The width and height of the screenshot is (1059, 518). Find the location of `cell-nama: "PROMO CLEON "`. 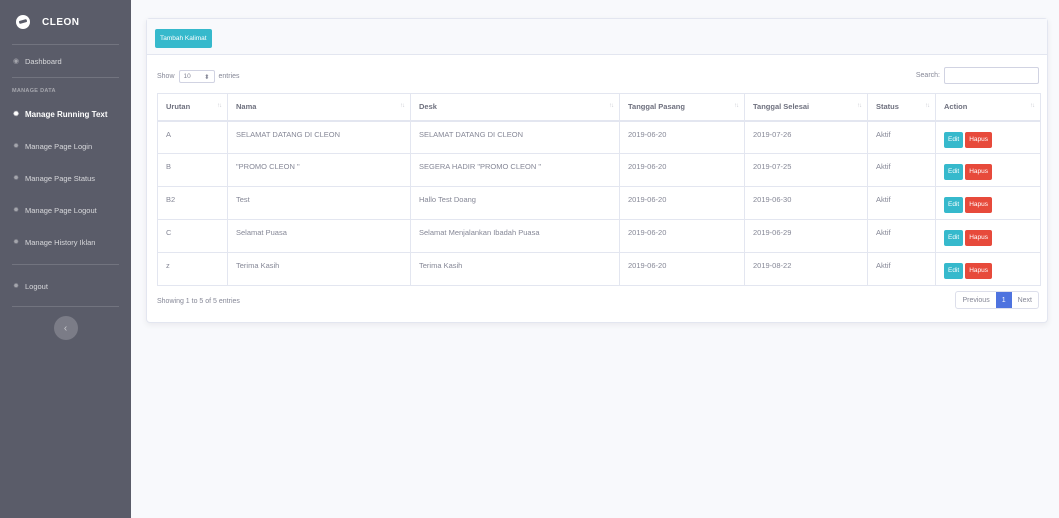

cell-nama: "PROMO CLEON " is located at coordinates (319, 170).